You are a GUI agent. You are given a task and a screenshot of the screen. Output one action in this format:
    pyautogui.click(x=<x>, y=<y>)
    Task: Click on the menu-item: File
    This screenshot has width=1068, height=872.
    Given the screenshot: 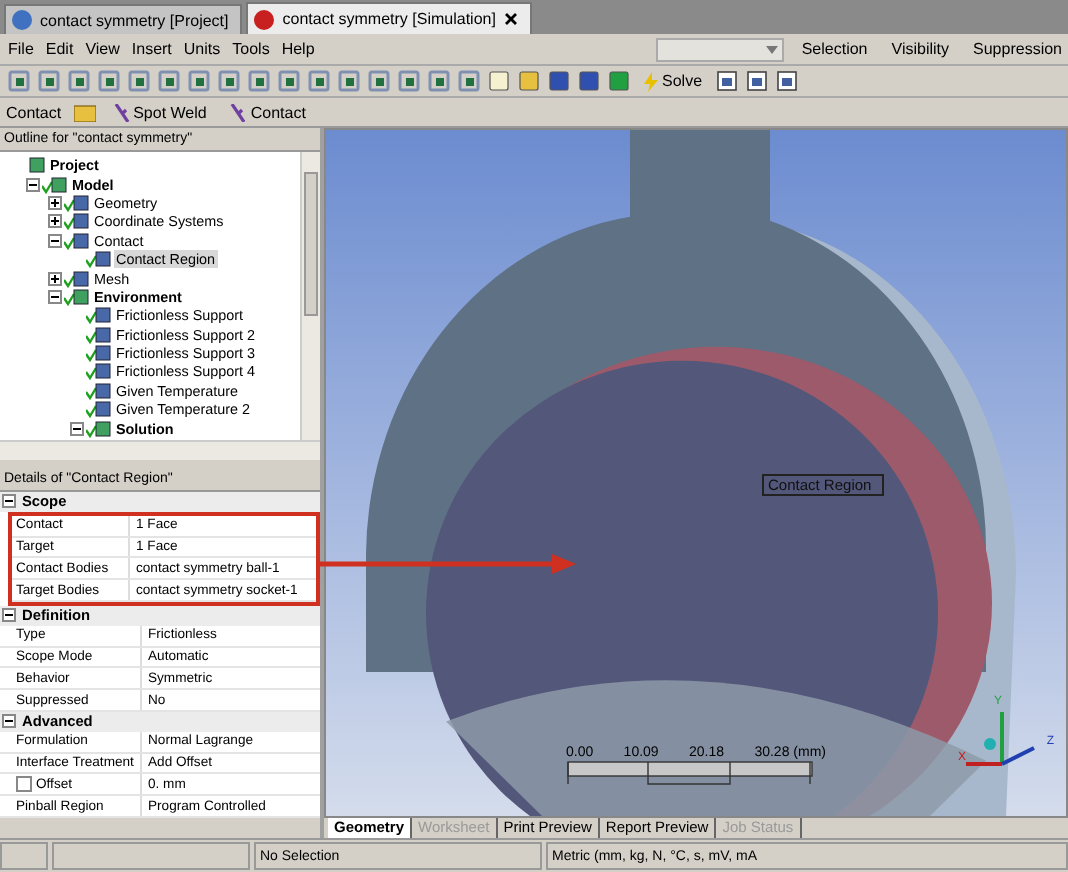 What is the action you would take?
    pyautogui.click(x=21, y=49)
    